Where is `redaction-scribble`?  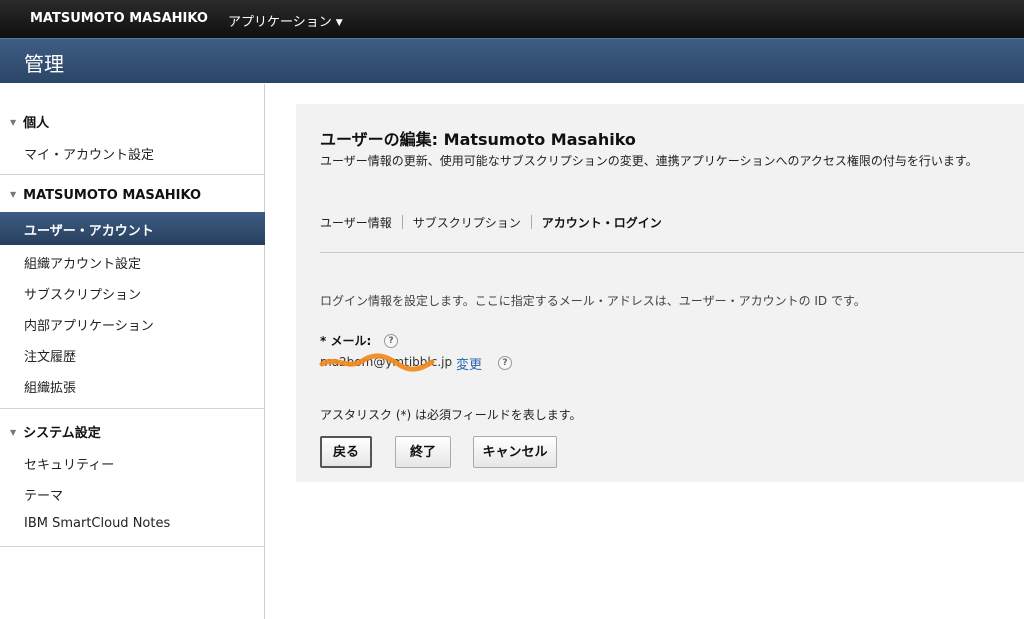 redaction-scribble is located at coordinates (377, 362).